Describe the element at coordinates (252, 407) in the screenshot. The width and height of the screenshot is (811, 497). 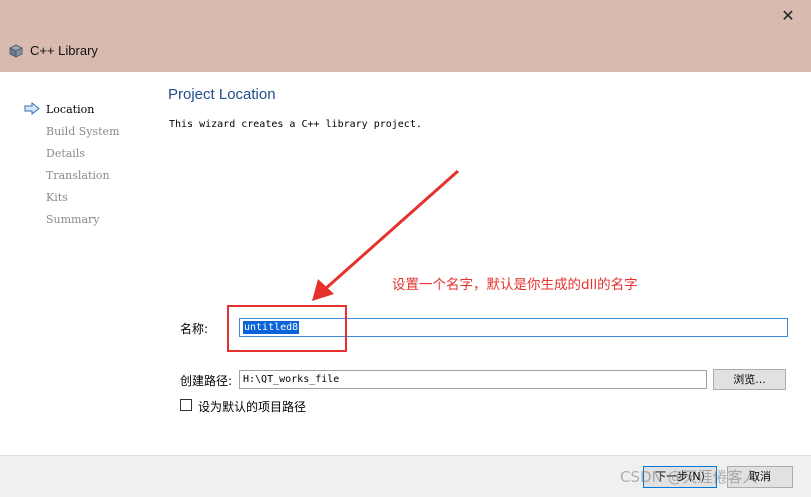
I see `default-path-label: 设为默认的项目路径` at that location.